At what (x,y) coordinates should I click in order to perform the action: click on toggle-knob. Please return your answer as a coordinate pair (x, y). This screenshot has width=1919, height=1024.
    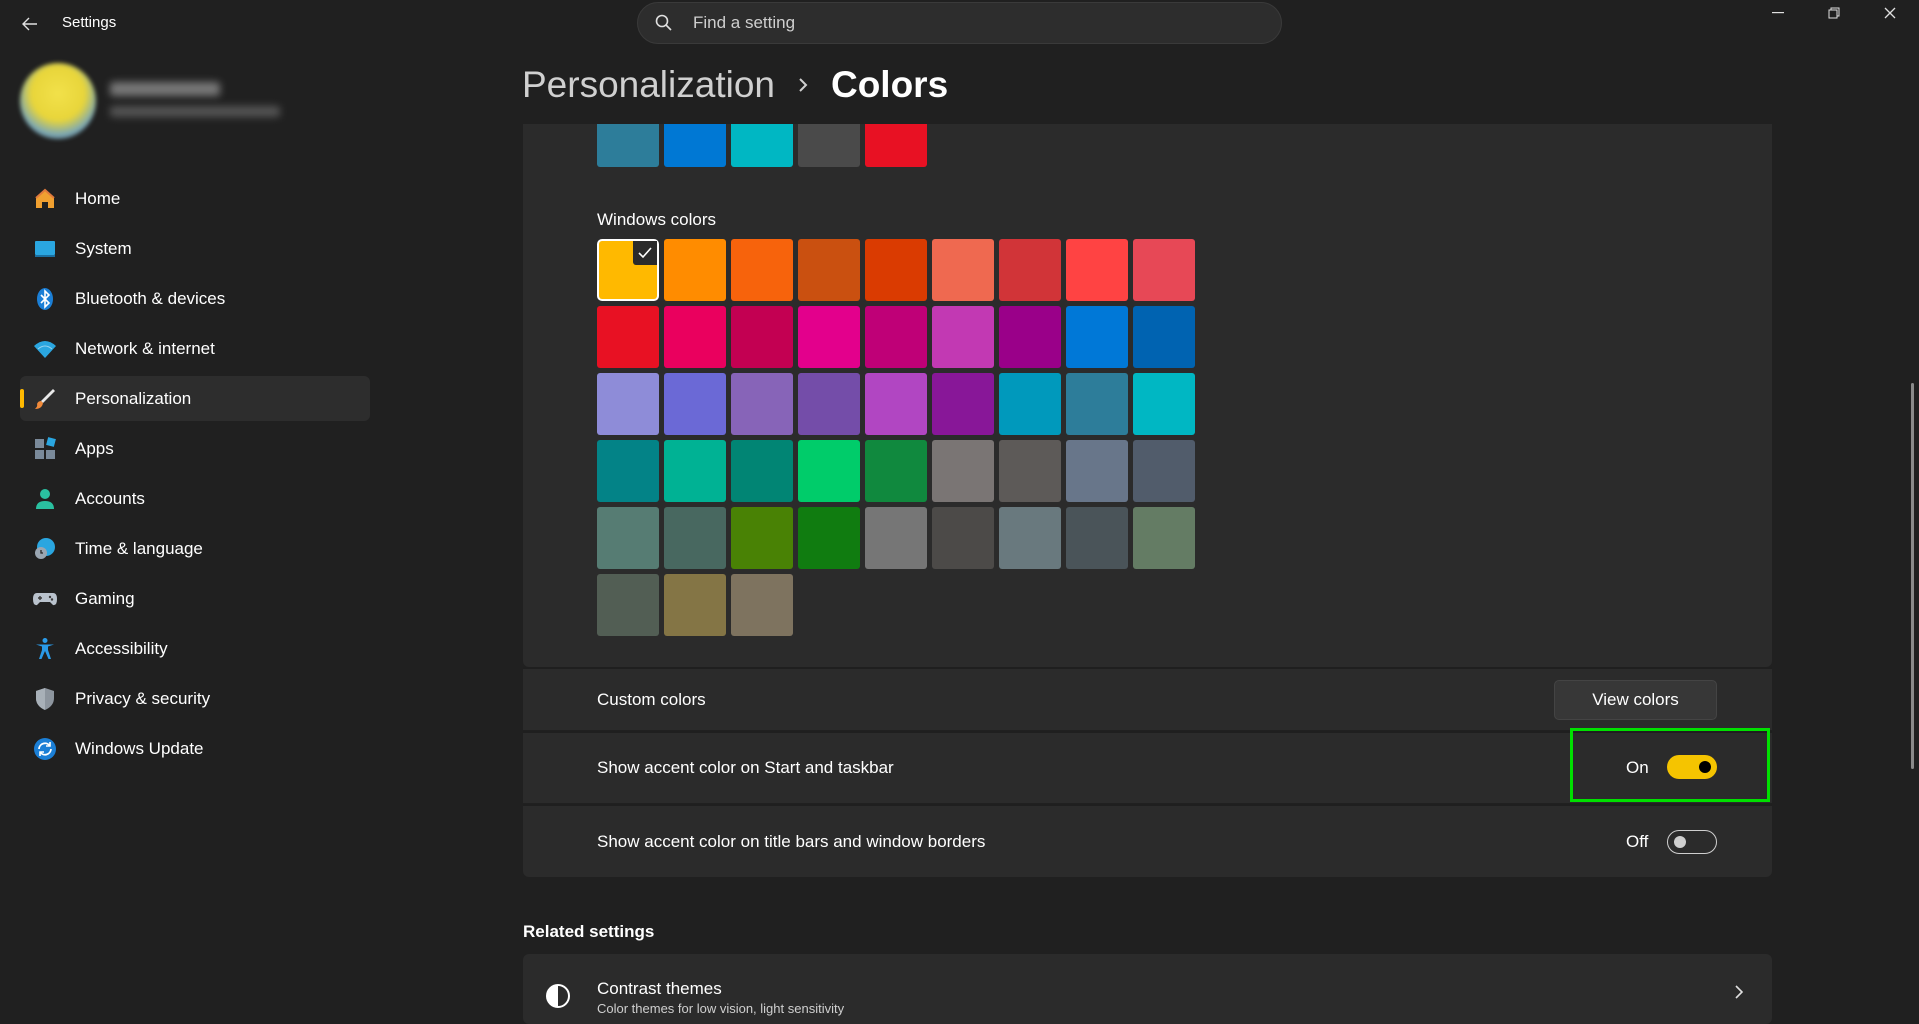
    Looking at the image, I should click on (1680, 842).